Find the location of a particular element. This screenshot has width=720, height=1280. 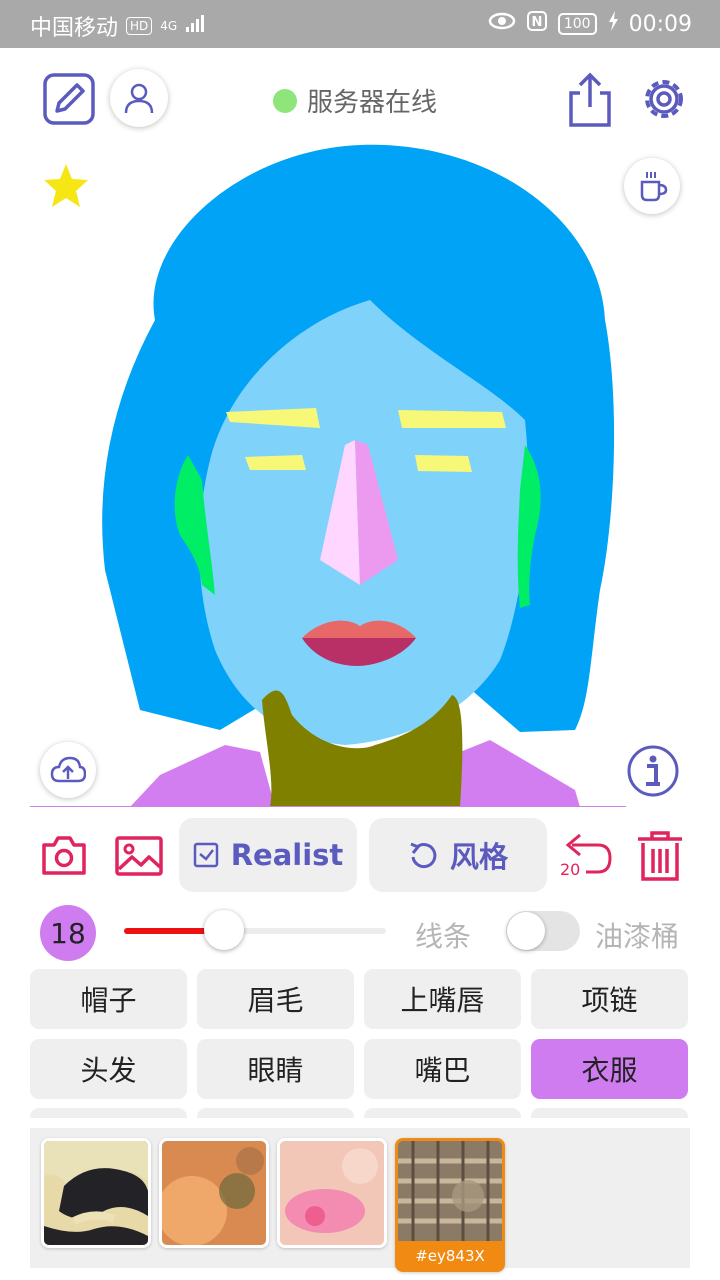

star-icon is located at coordinates (66, 185).